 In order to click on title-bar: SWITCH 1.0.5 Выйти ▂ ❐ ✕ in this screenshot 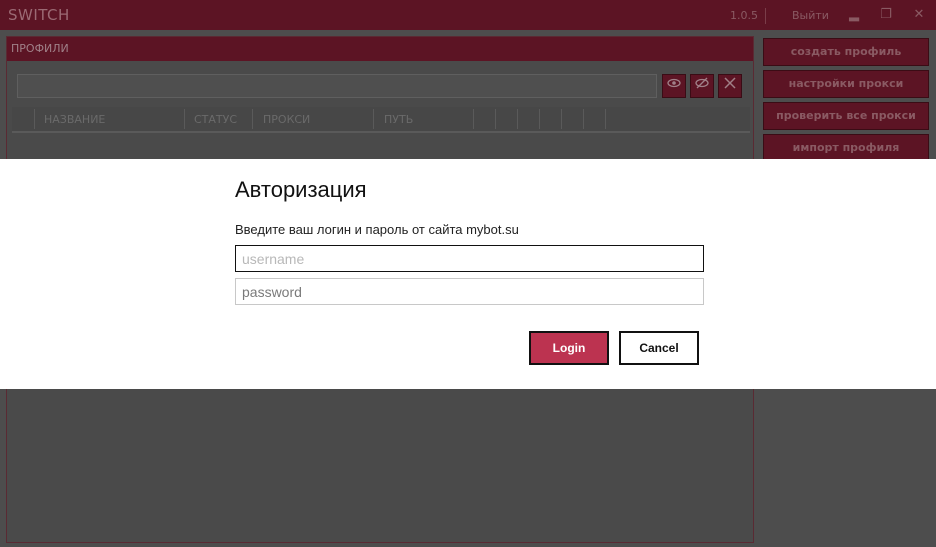, I will do `click(468, 15)`.